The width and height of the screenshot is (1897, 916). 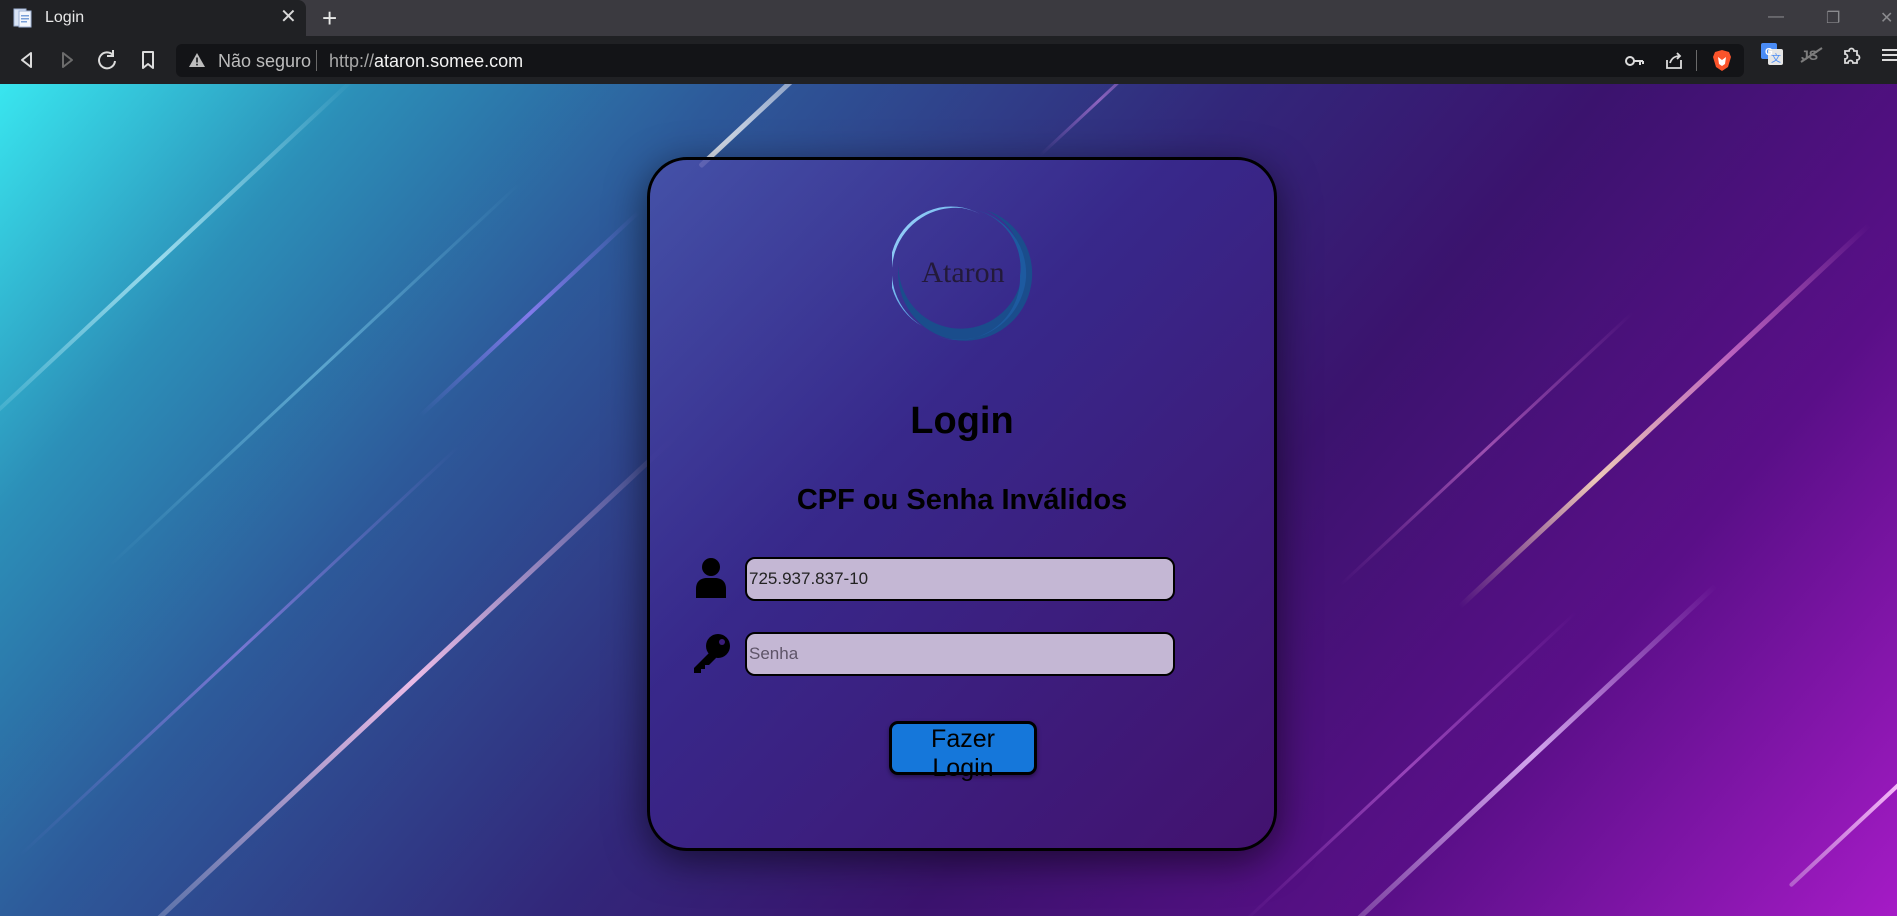 What do you see at coordinates (712, 653) in the screenshot?
I see `password-key-icon` at bounding box center [712, 653].